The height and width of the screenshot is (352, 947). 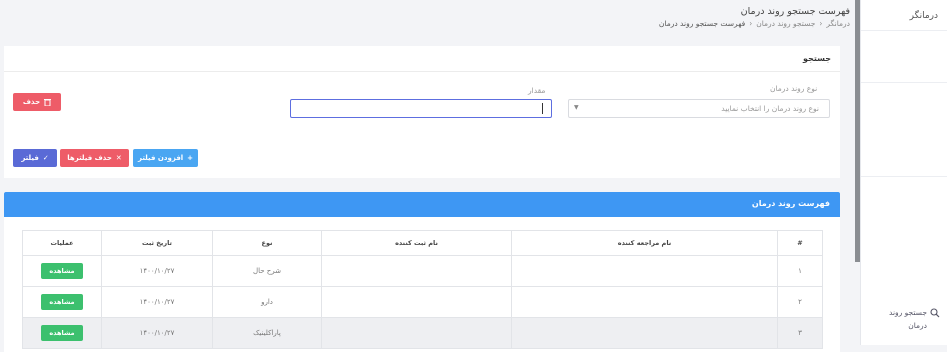 What do you see at coordinates (800, 302) in the screenshot?
I see `row-number: ۲` at bounding box center [800, 302].